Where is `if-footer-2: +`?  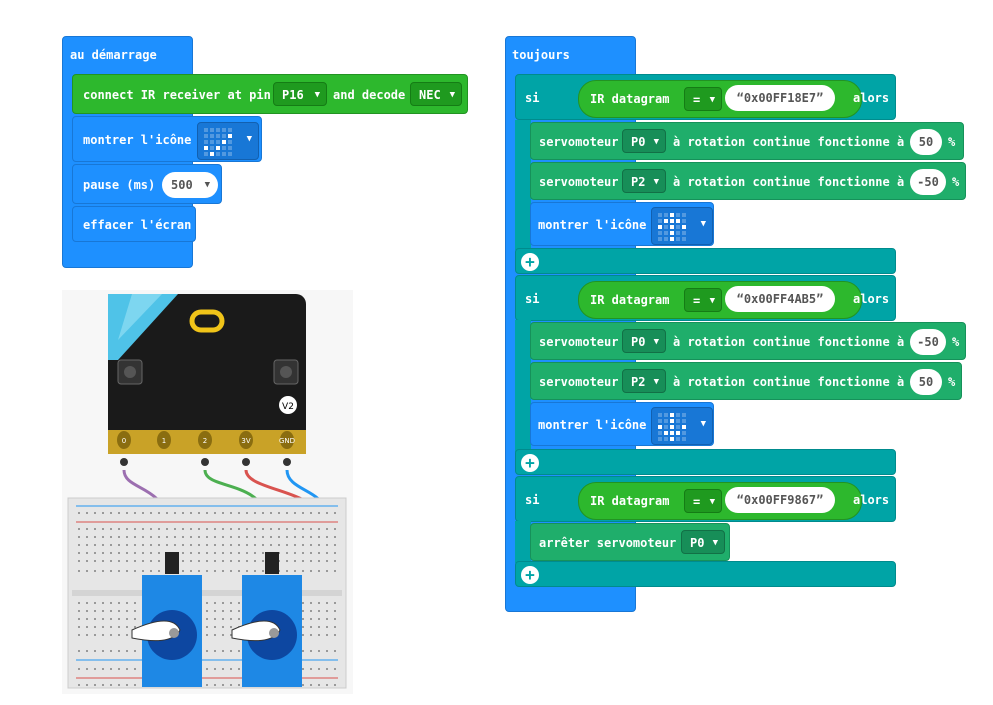
if-footer-2: + is located at coordinates (705, 462).